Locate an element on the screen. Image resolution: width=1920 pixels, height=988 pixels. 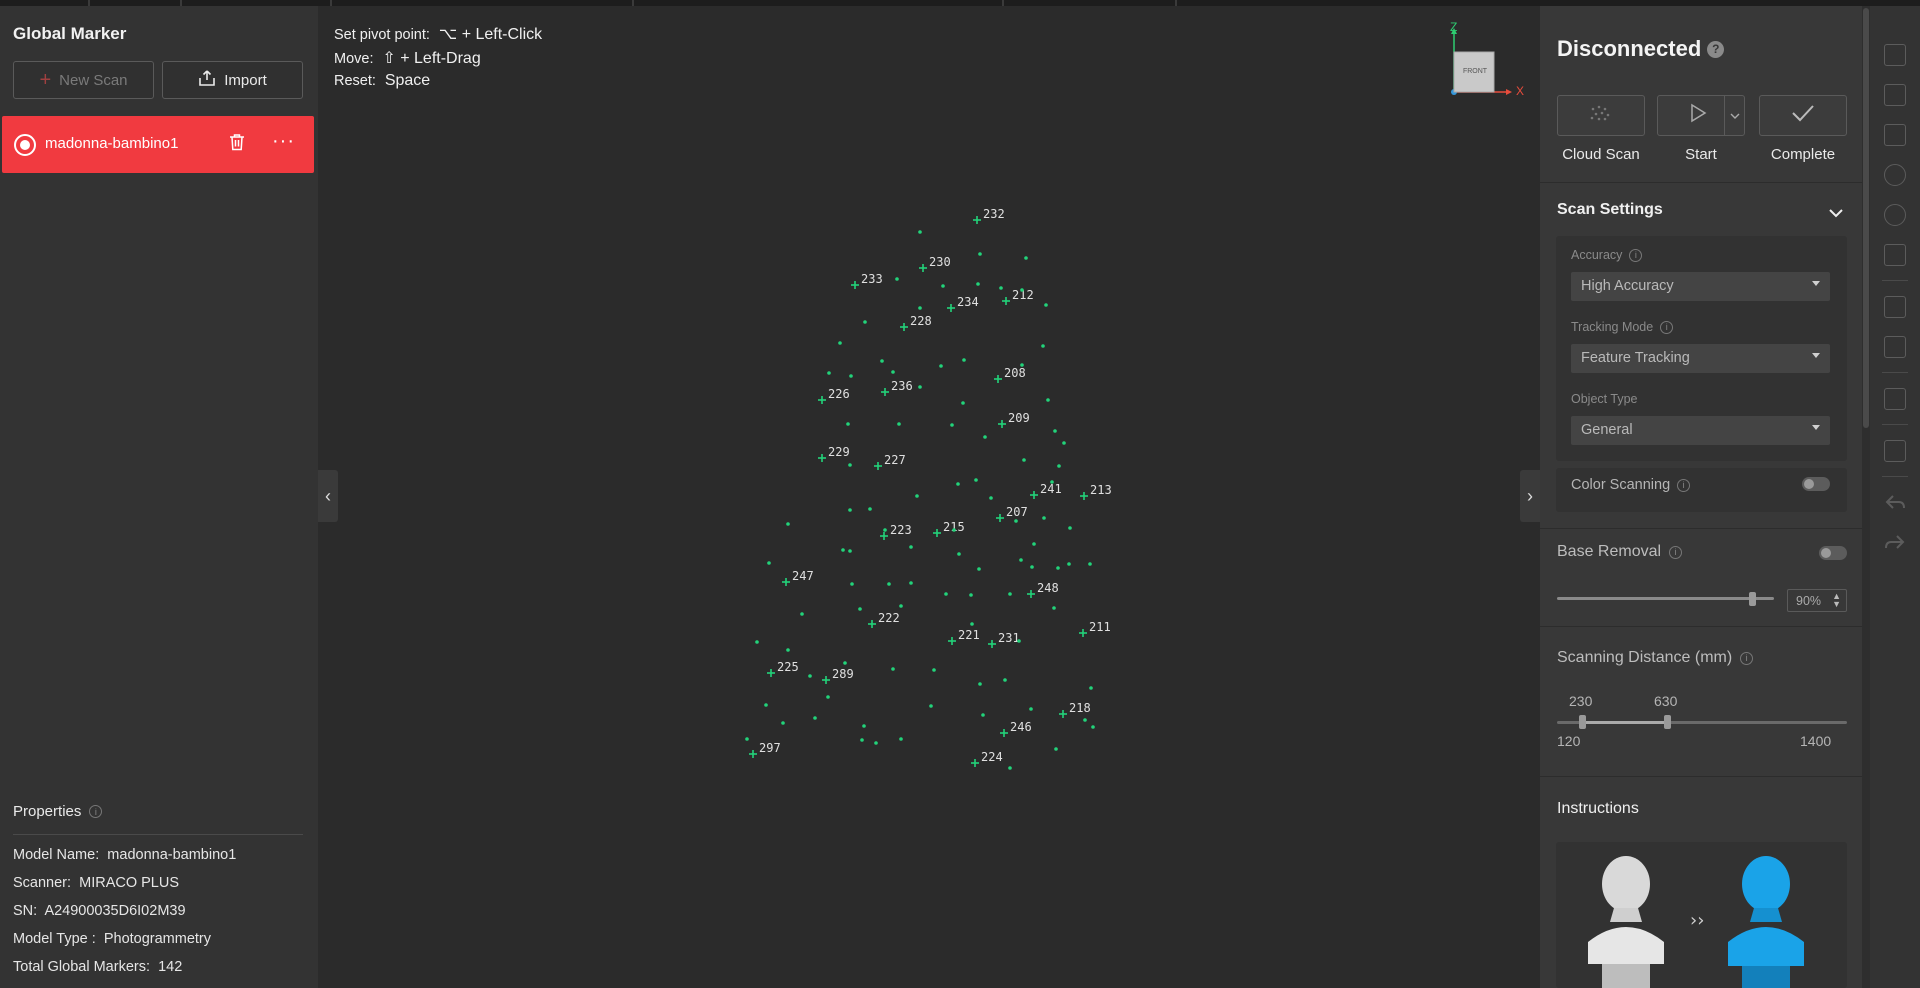
toolbar-separator is located at coordinates (1895, 476).